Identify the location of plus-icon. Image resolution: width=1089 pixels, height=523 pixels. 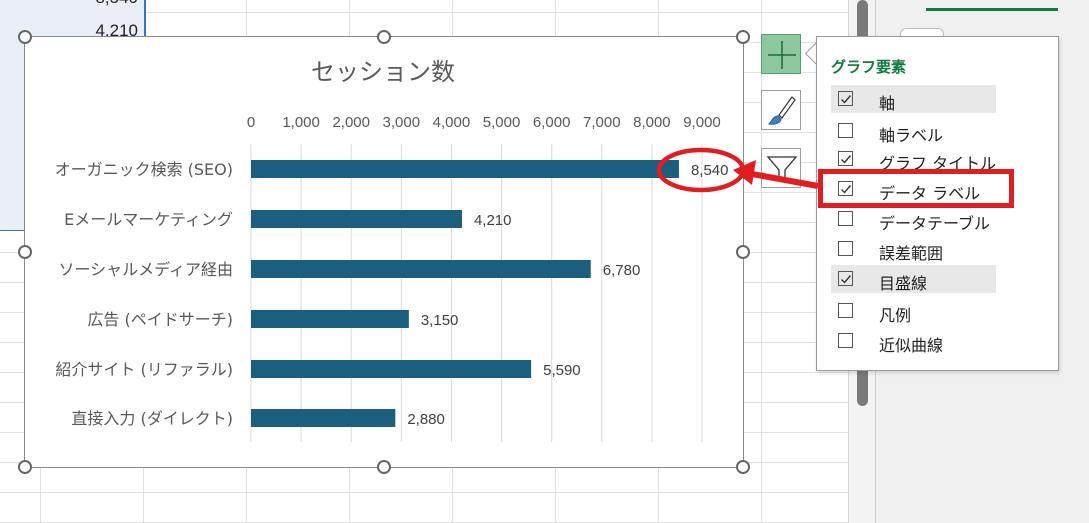
(782, 55).